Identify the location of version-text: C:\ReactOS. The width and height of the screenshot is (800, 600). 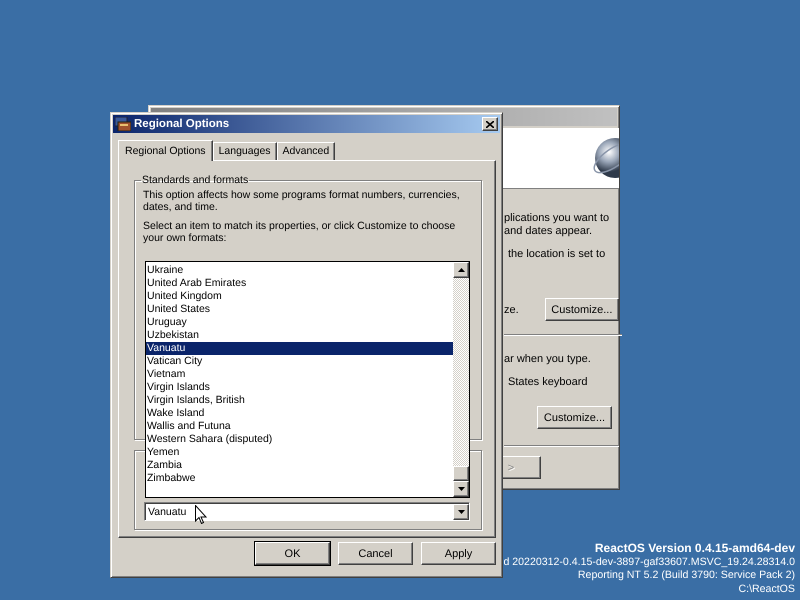
(766, 590).